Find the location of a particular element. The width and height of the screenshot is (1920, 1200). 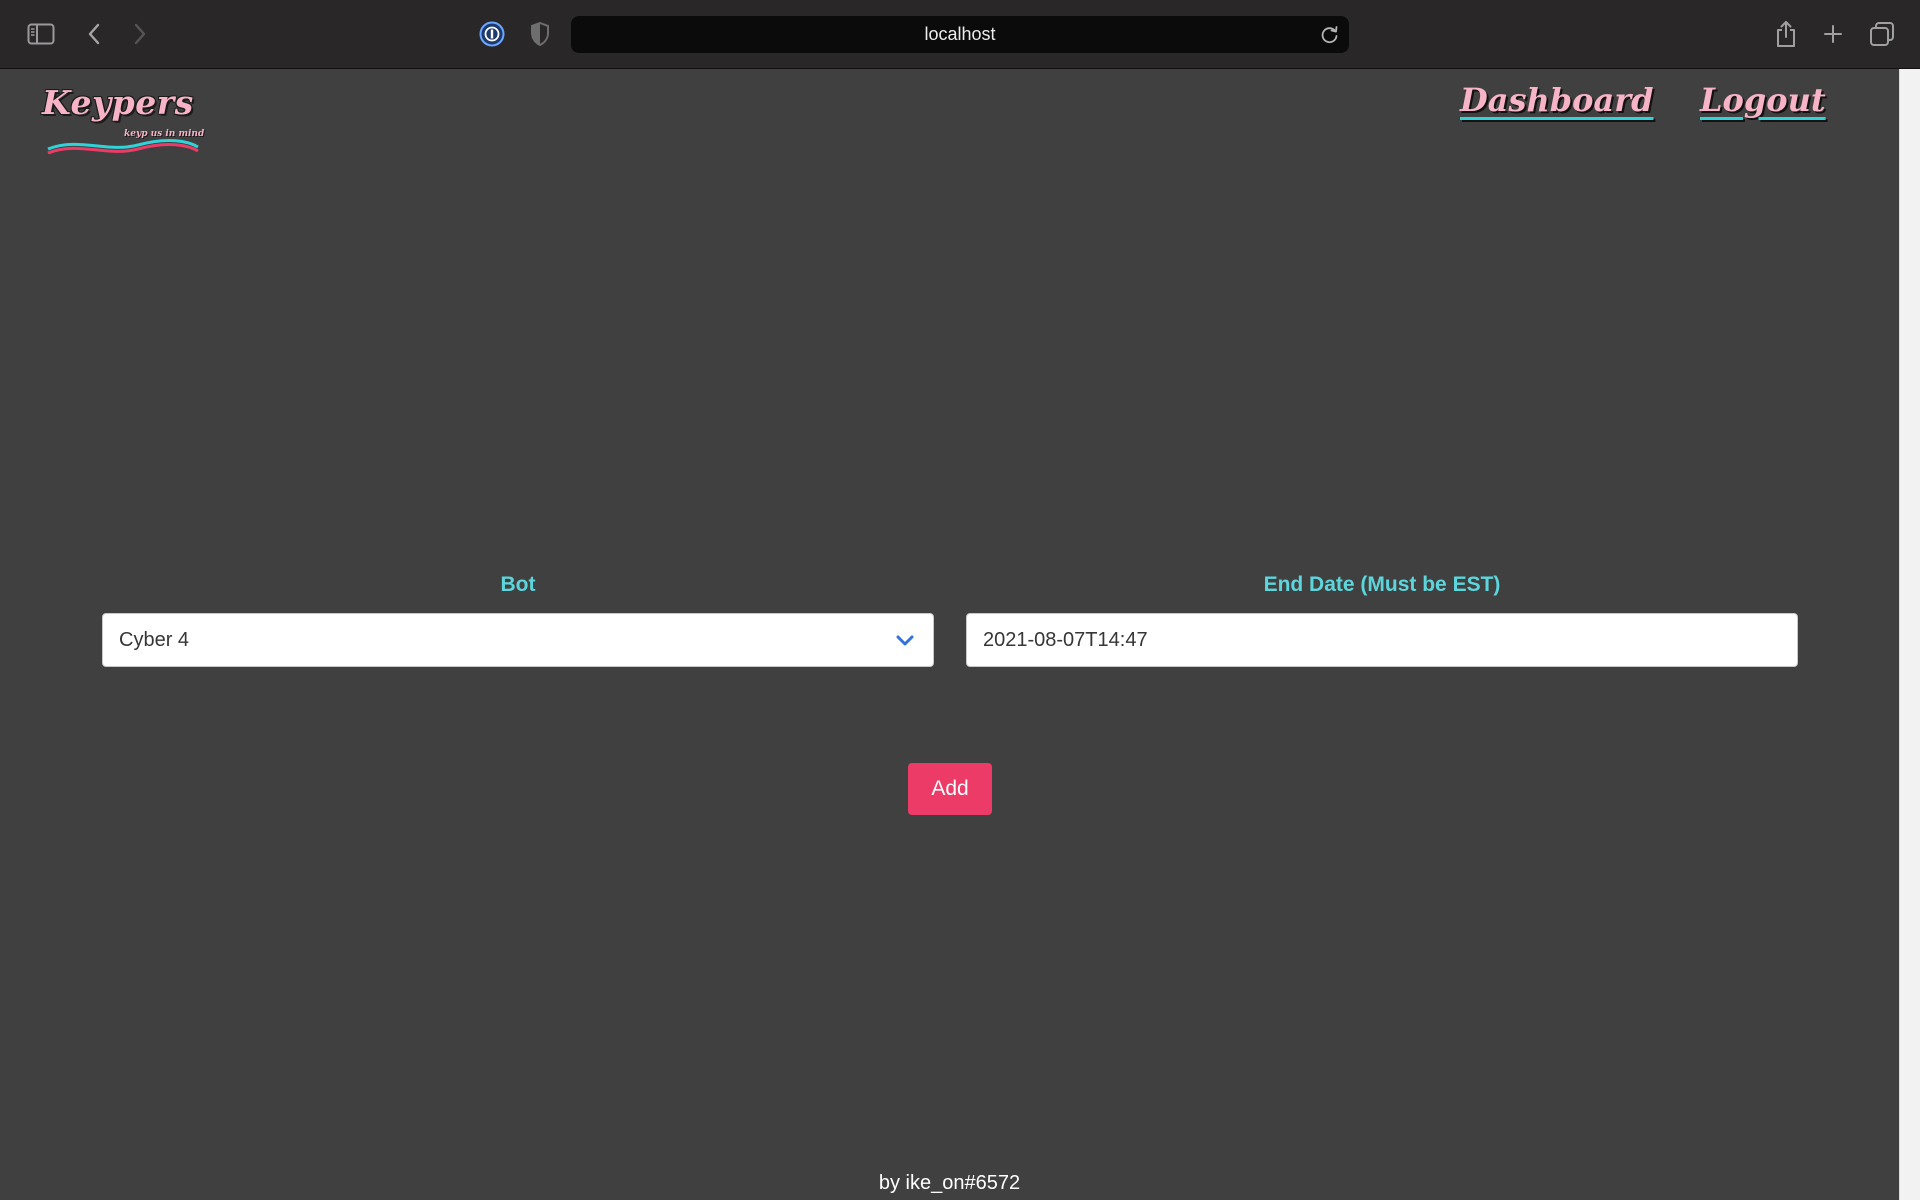

bot-select: Cyber 4 is located at coordinates (518, 640).